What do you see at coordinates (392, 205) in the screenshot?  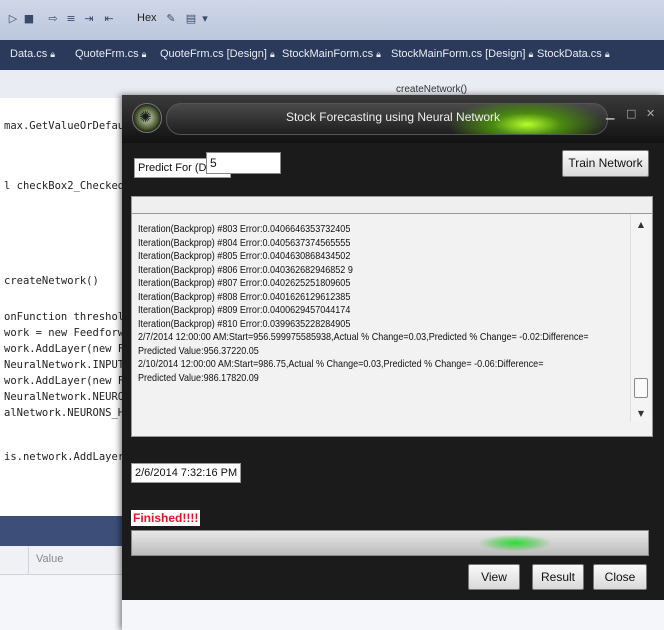 I see `log-header-strip` at bounding box center [392, 205].